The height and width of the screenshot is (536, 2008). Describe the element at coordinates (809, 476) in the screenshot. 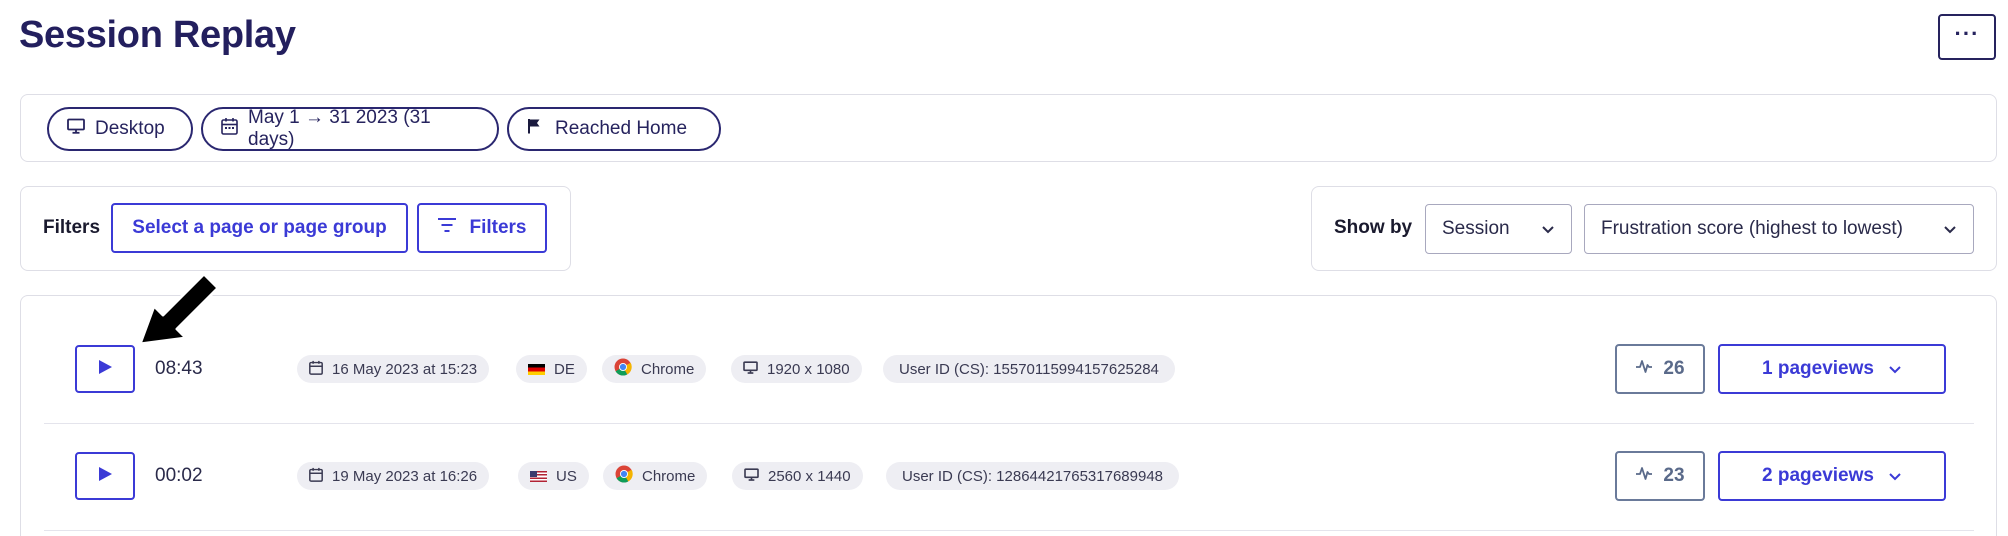

I see `session-resolution: 2560 x 1440` at that location.